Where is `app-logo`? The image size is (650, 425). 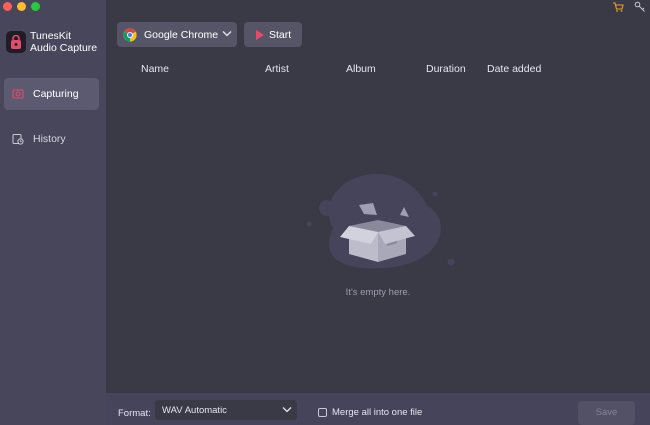 app-logo is located at coordinates (16, 42).